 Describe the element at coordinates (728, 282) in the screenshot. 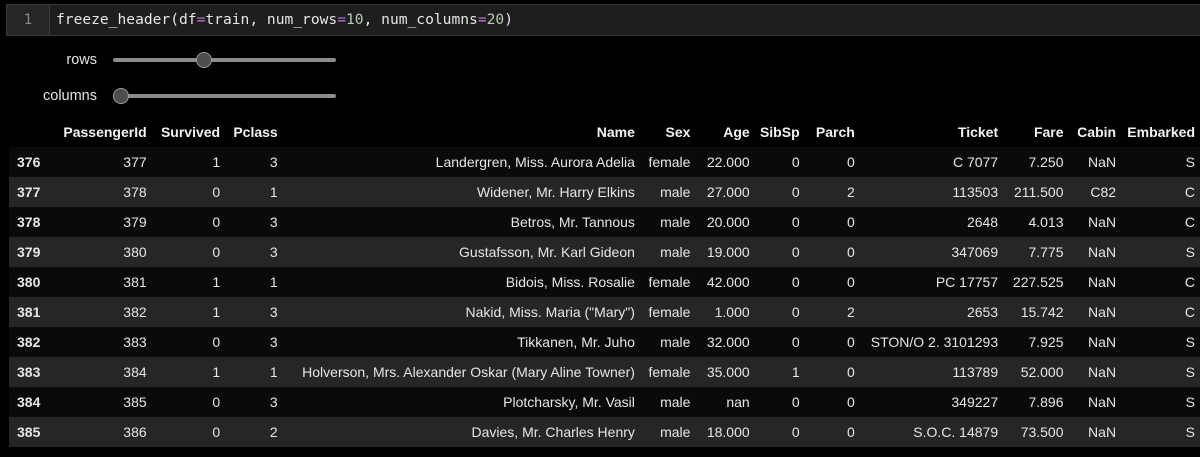

I see `table-cell: 42.000` at that location.